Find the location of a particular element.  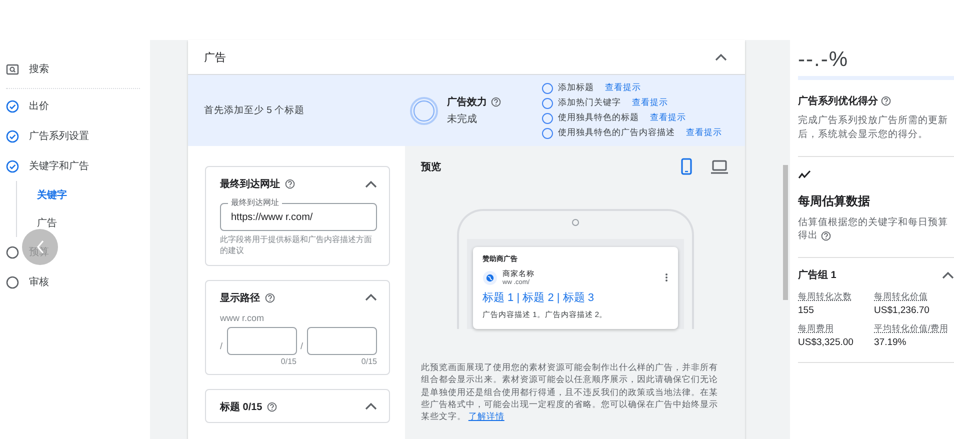

card-title: 广告 is located at coordinates (215, 57).